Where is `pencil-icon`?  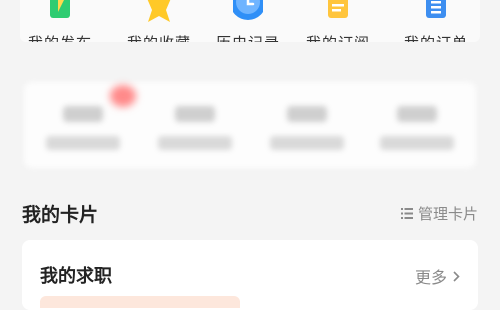 pencil-icon is located at coordinates (60, 13).